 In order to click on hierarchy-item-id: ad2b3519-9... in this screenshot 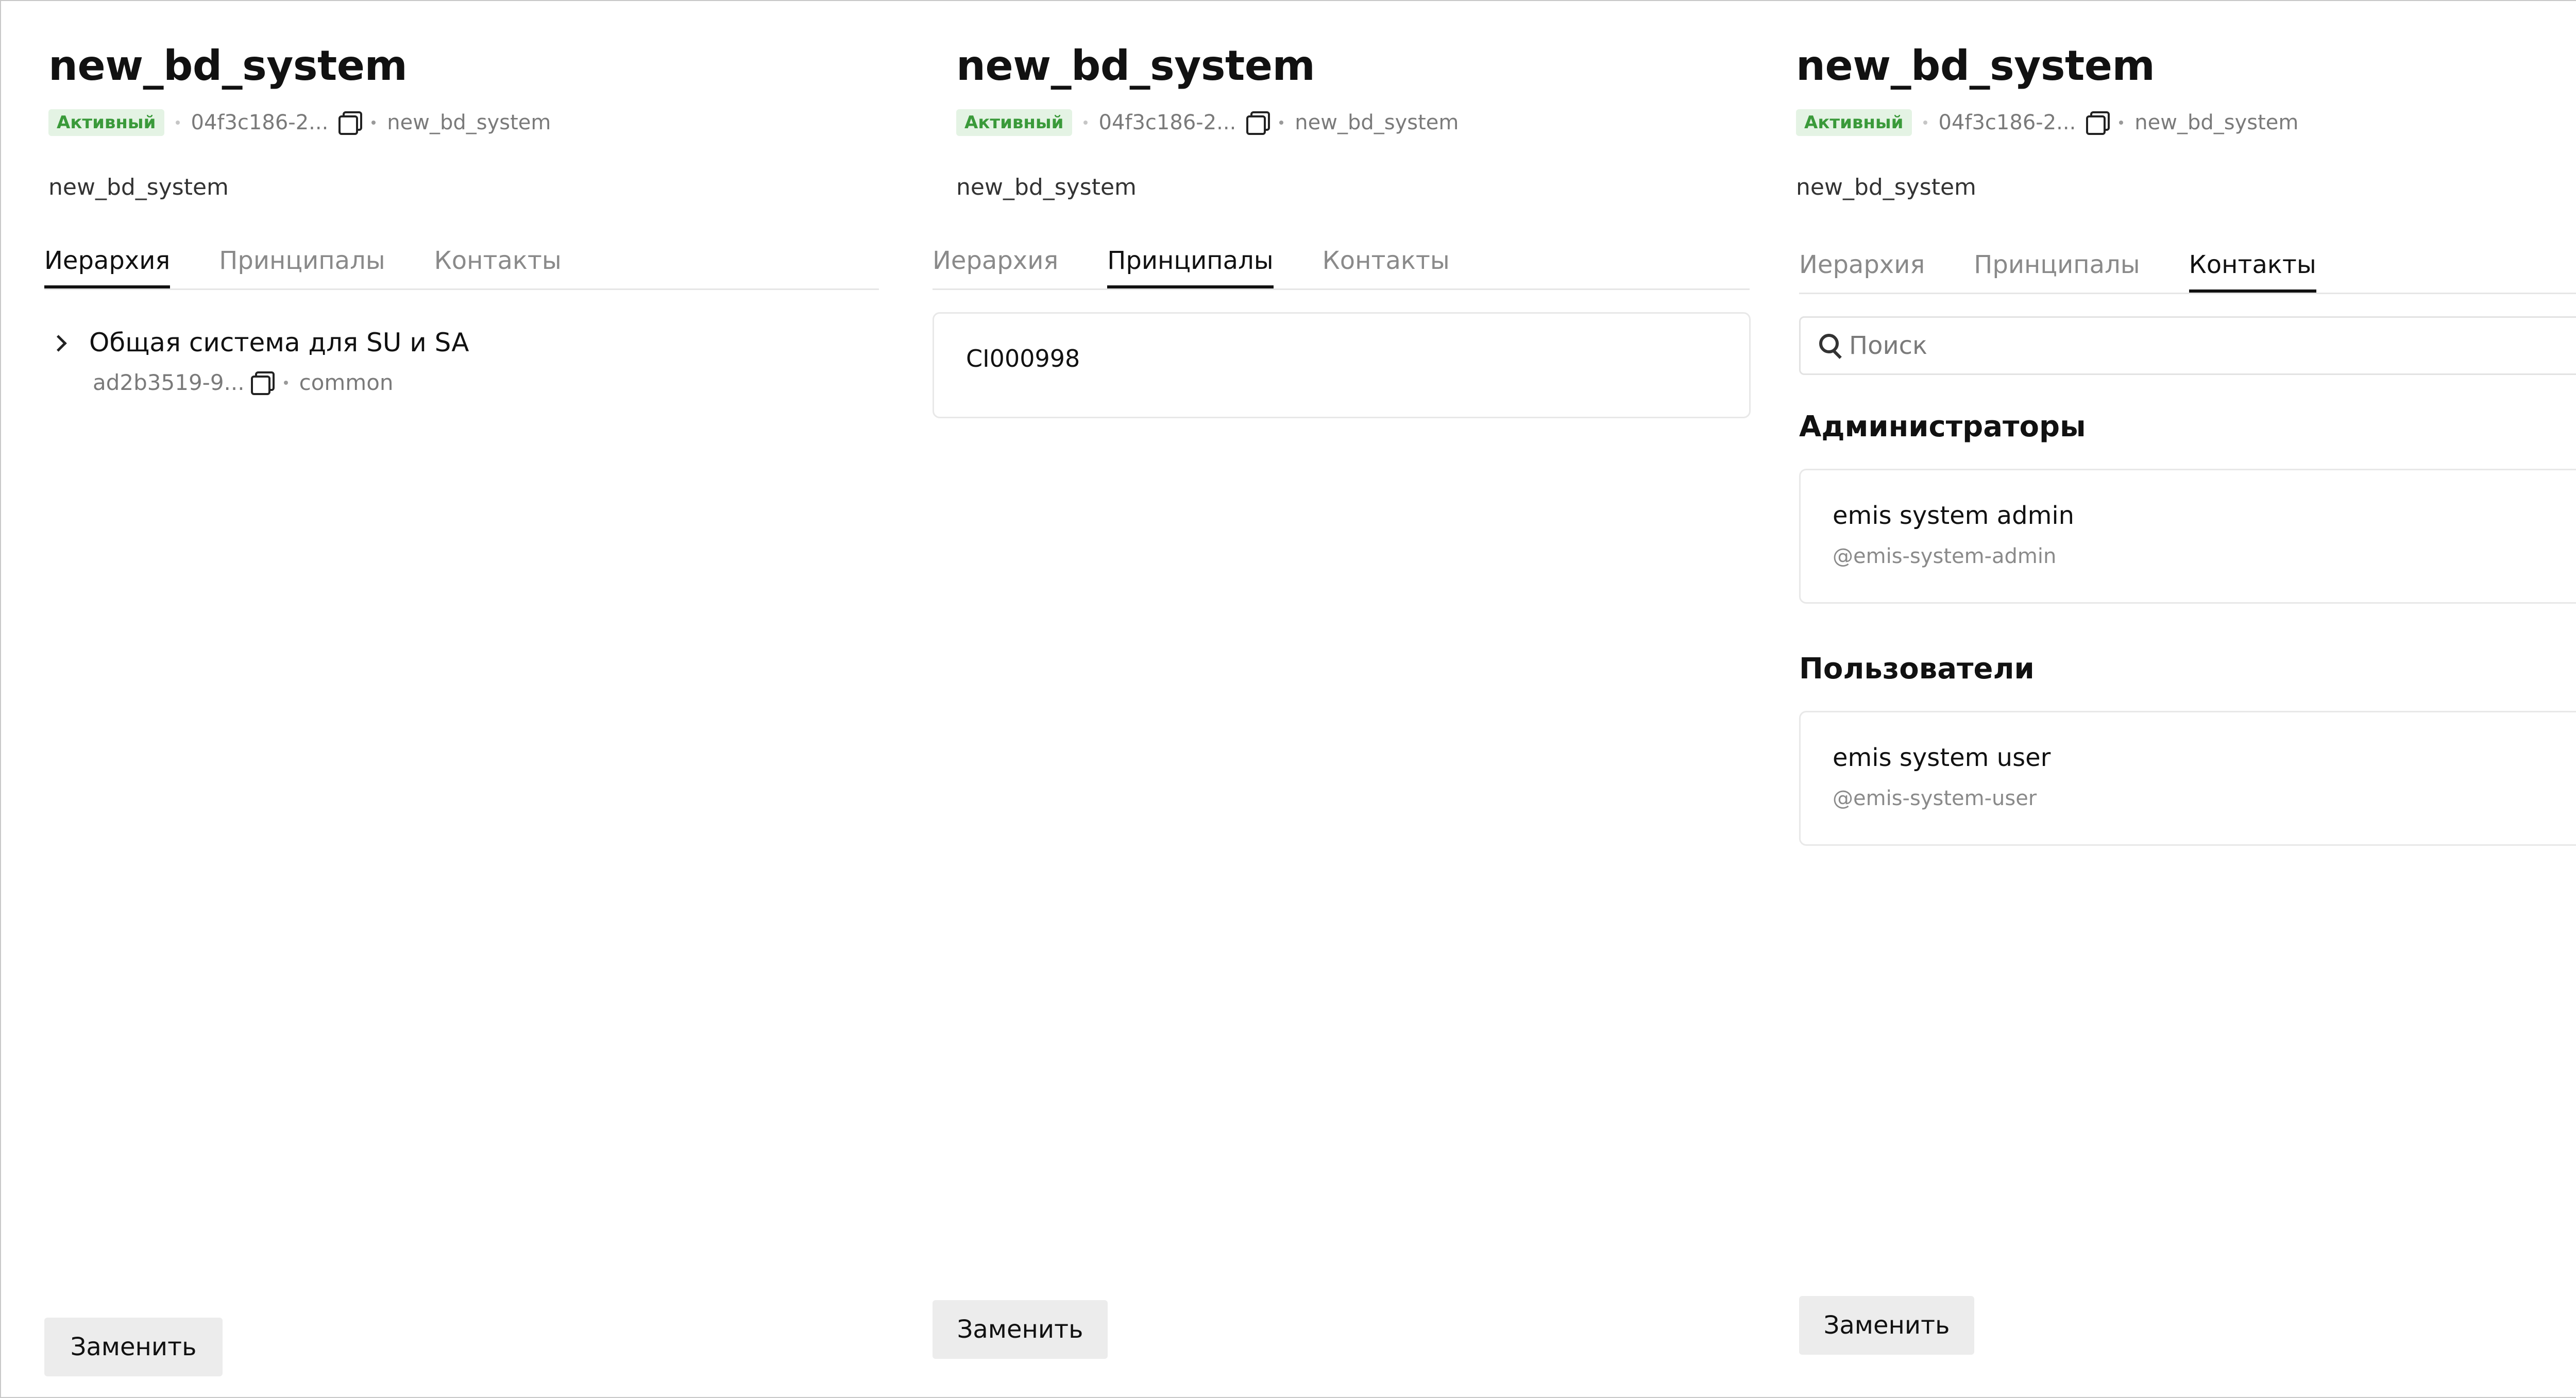, I will do `click(169, 383)`.